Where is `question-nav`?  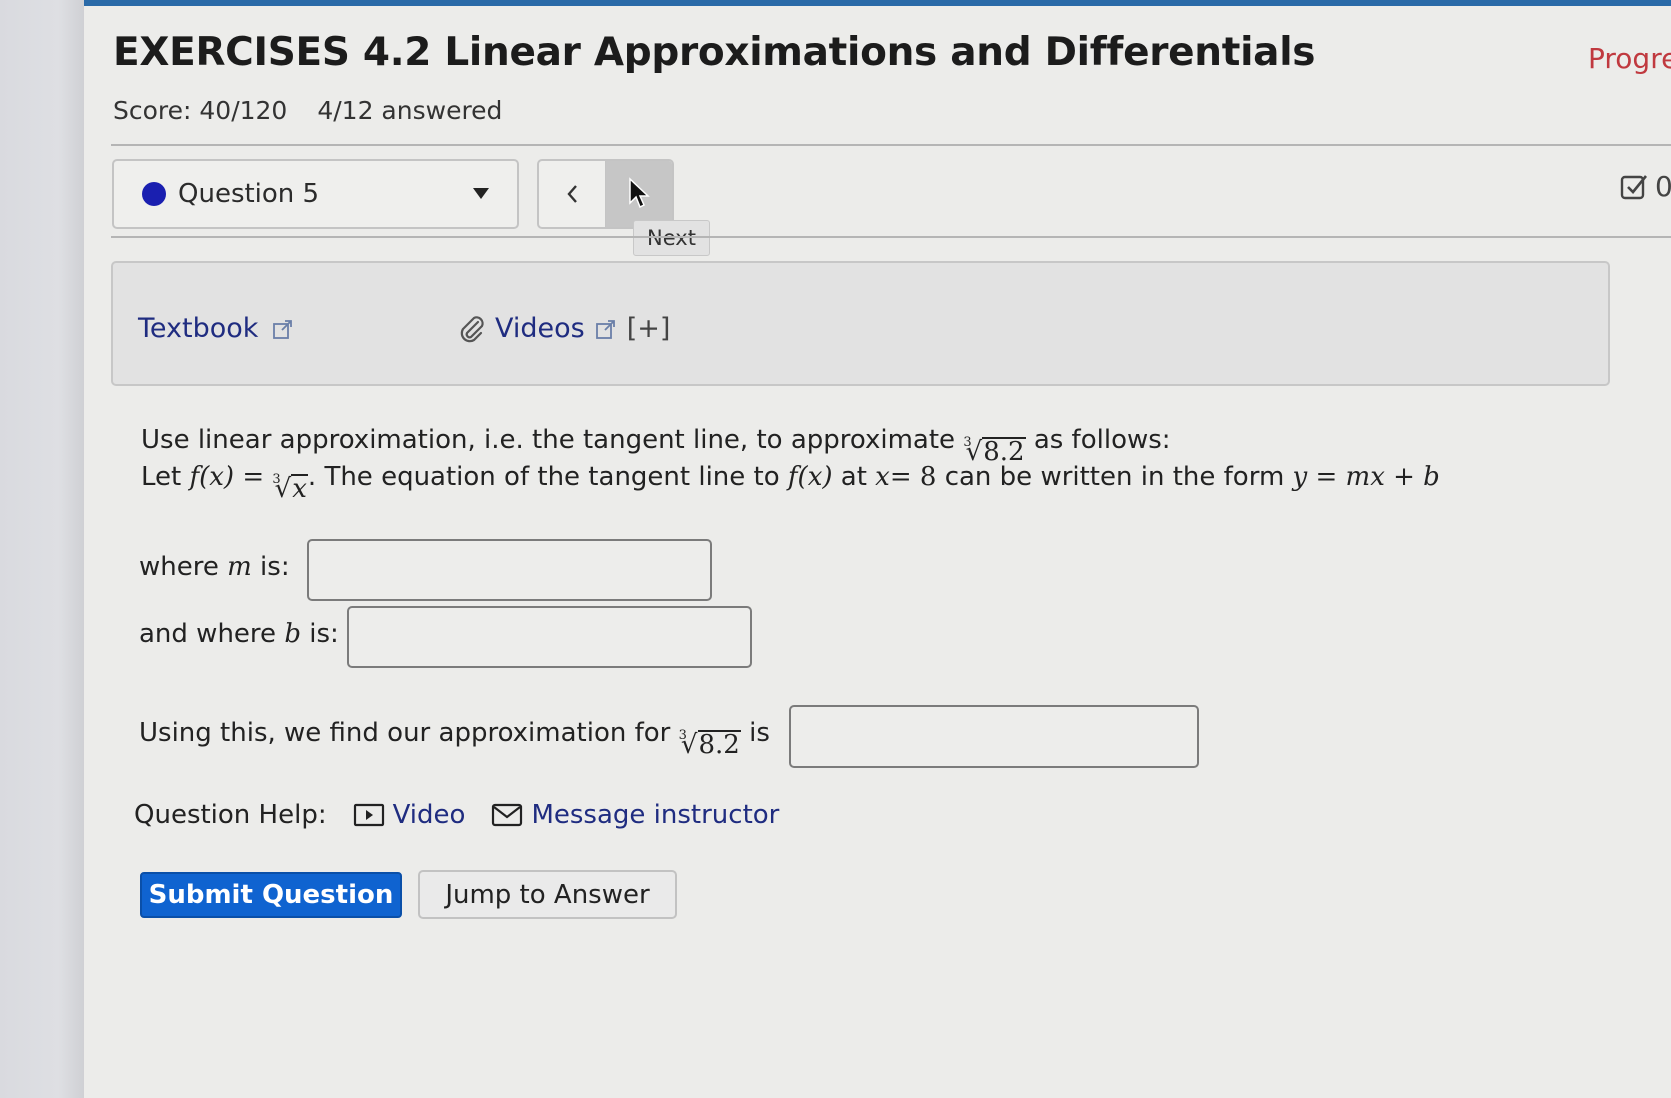 question-nav is located at coordinates (605, 194).